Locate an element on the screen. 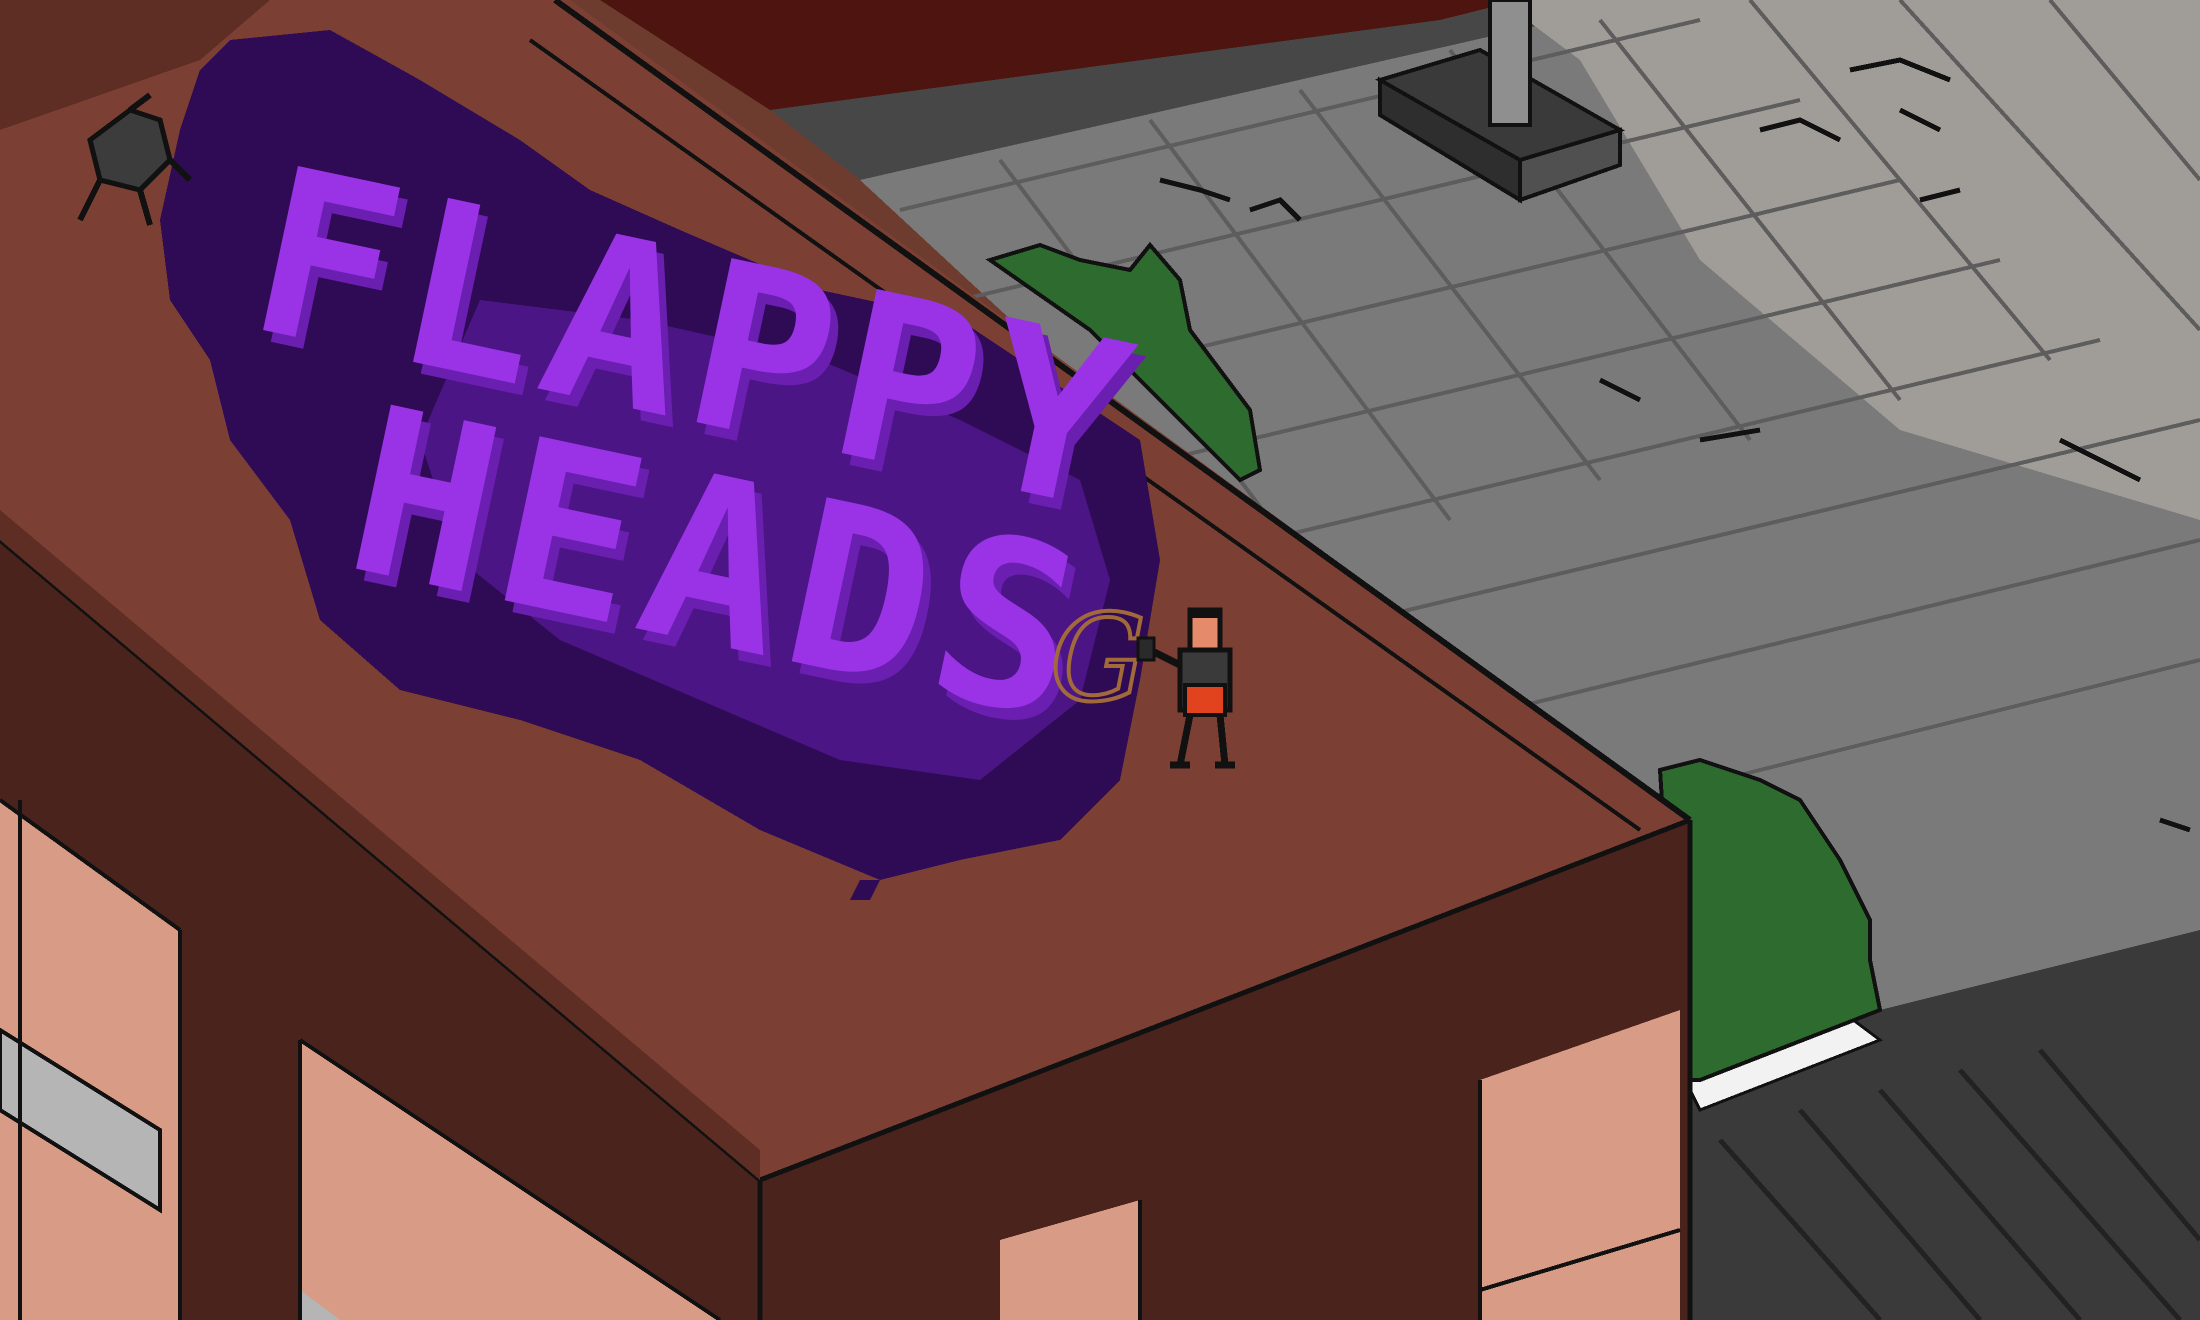 The image size is (2200, 1320). player-leg-right is located at coordinates (1222, 740).